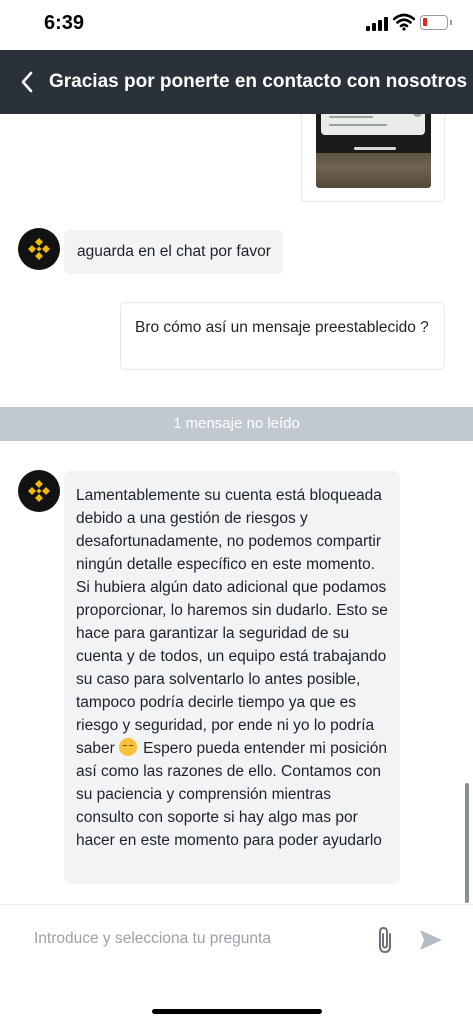  What do you see at coordinates (467, 843) in the screenshot?
I see `chat-scrollbar` at bounding box center [467, 843].